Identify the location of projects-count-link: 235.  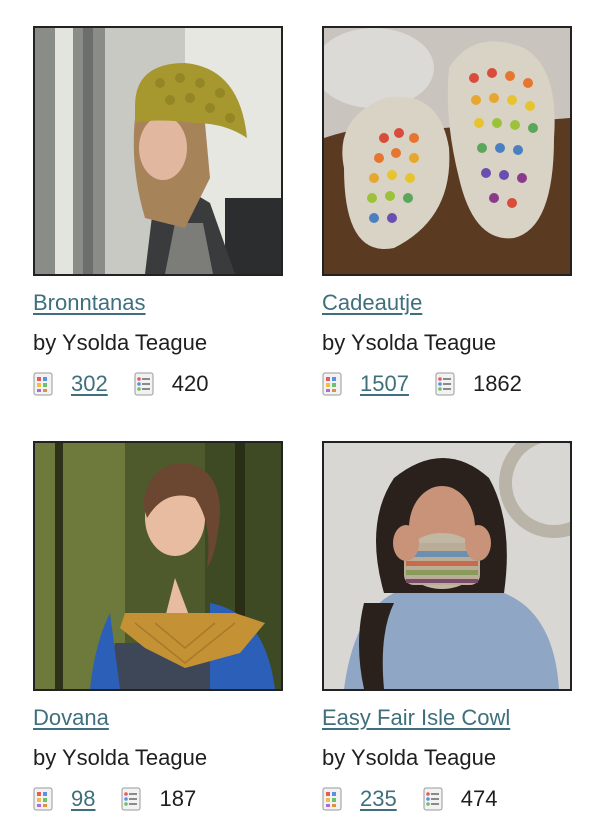
(378, 799).